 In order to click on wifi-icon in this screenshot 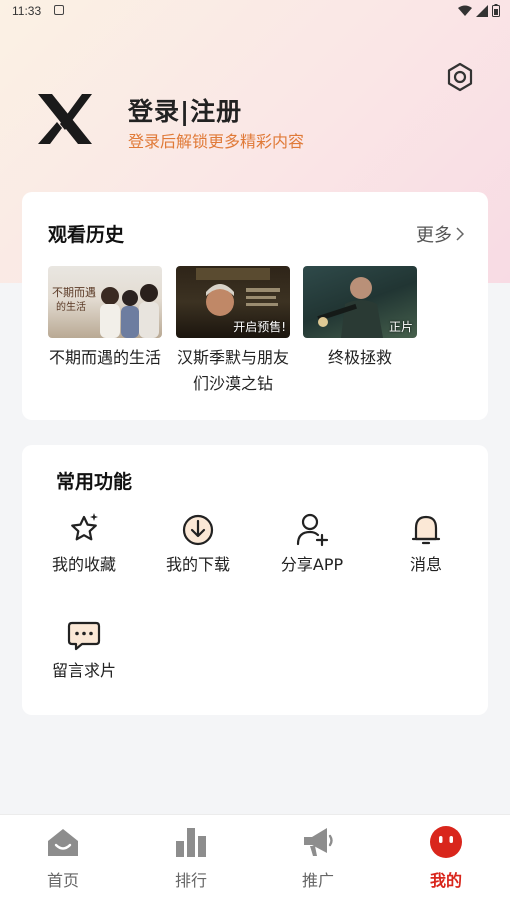, I will do `click(465, 10)`.